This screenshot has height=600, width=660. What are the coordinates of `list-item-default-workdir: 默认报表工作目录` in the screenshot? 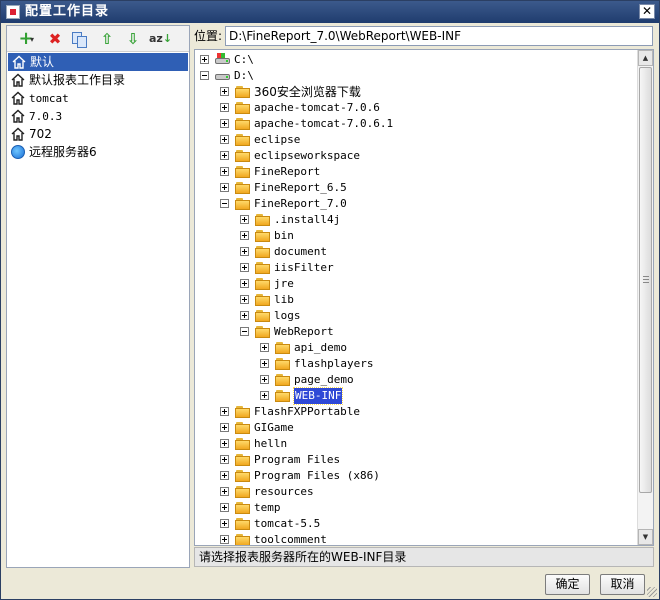 It's located at (98, 80).